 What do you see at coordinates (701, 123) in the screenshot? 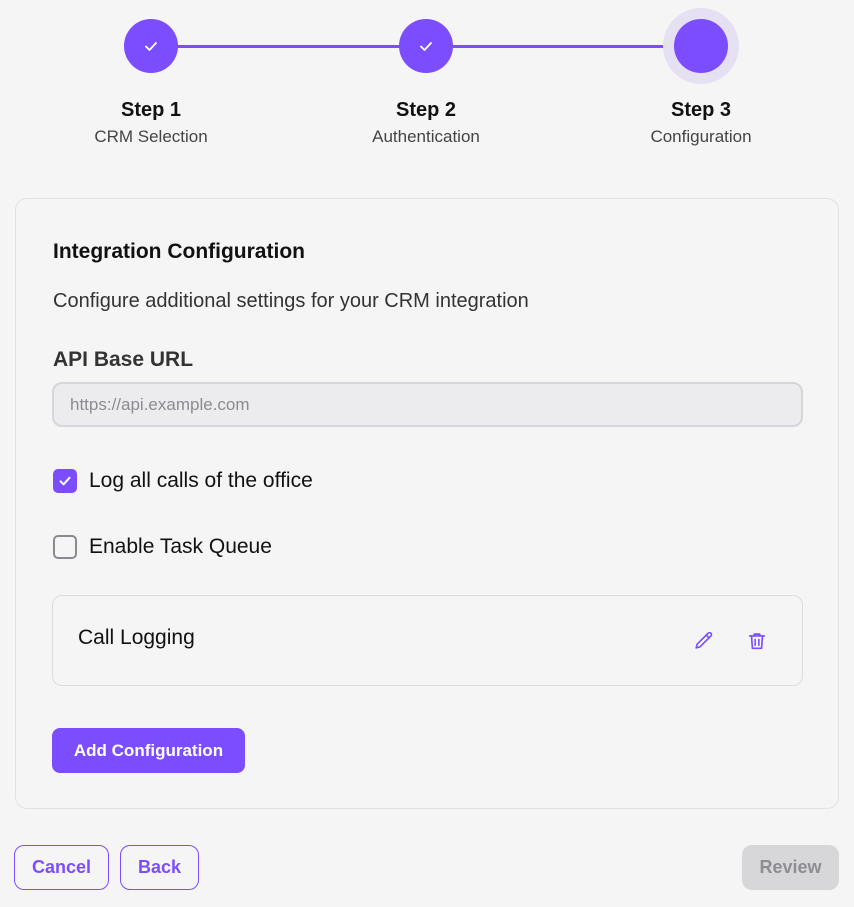
I see `step-3-text: Step 3 Configuration` at bounding box center [701, 123].